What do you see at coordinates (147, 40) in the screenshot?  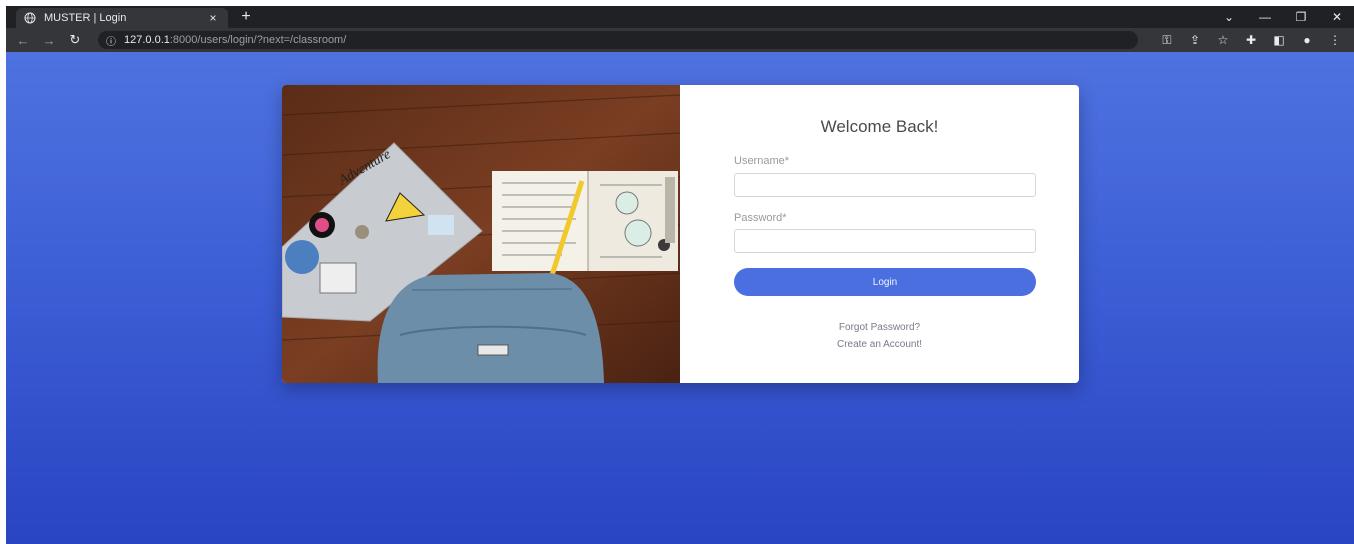 I see `url-host: 127.0.0.1` at bounding box center [147, 40].